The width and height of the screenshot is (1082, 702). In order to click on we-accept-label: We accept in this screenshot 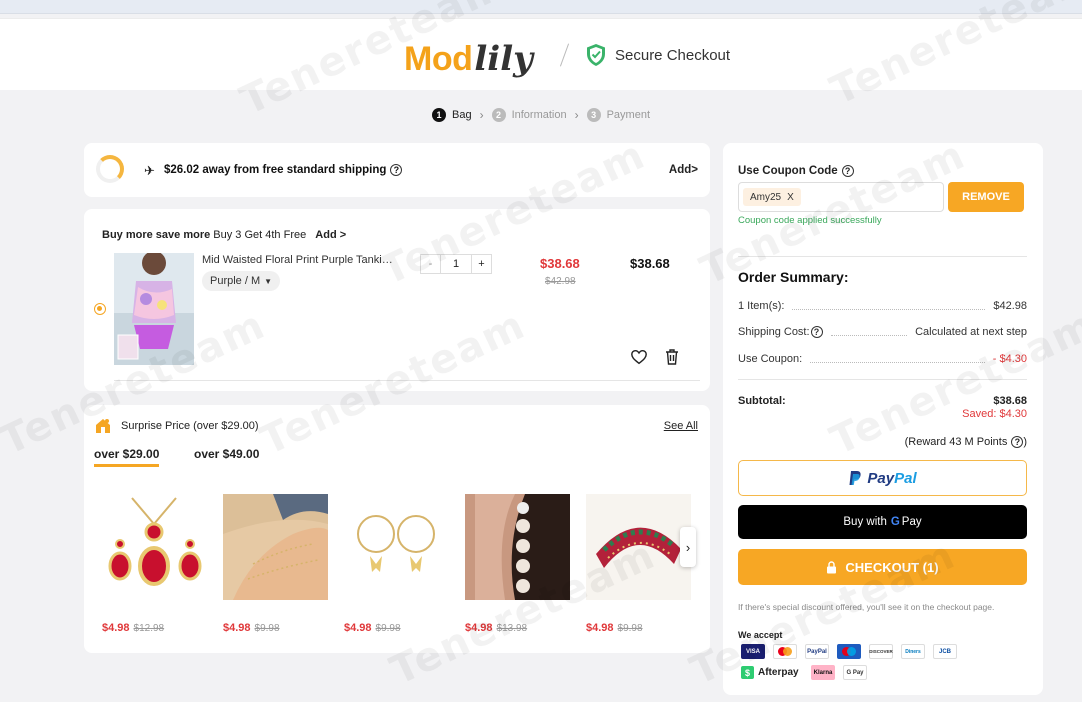, I will do `click(760, 635)`.